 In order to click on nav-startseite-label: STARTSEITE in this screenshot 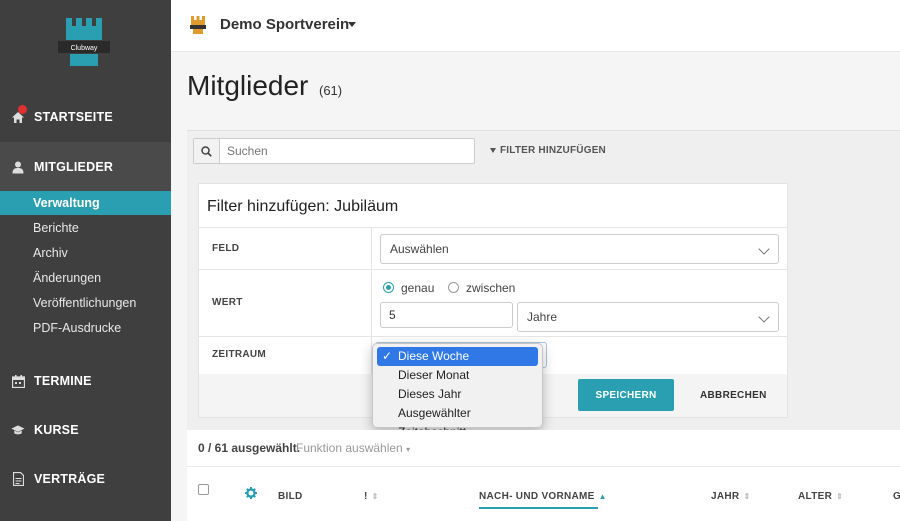, I will do `click(73, 117)`.